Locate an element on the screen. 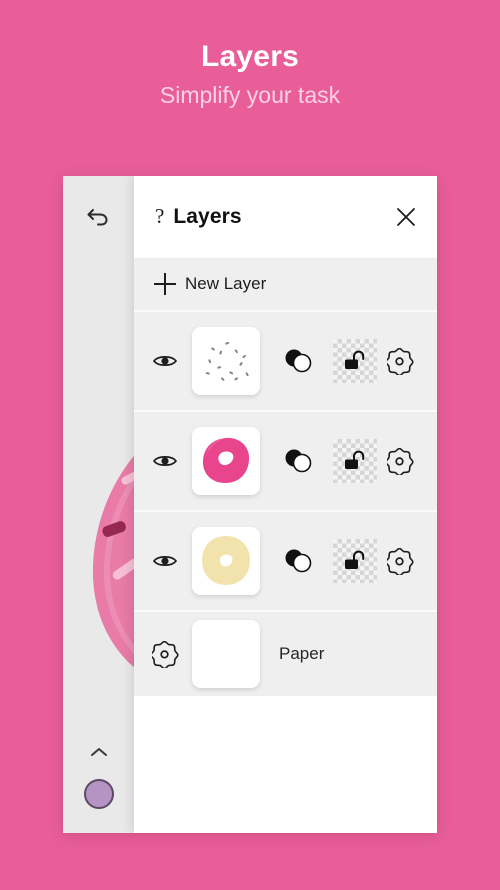 The image size is (500, 890). undo-arrow-icon is located at coordinates (97, 217).